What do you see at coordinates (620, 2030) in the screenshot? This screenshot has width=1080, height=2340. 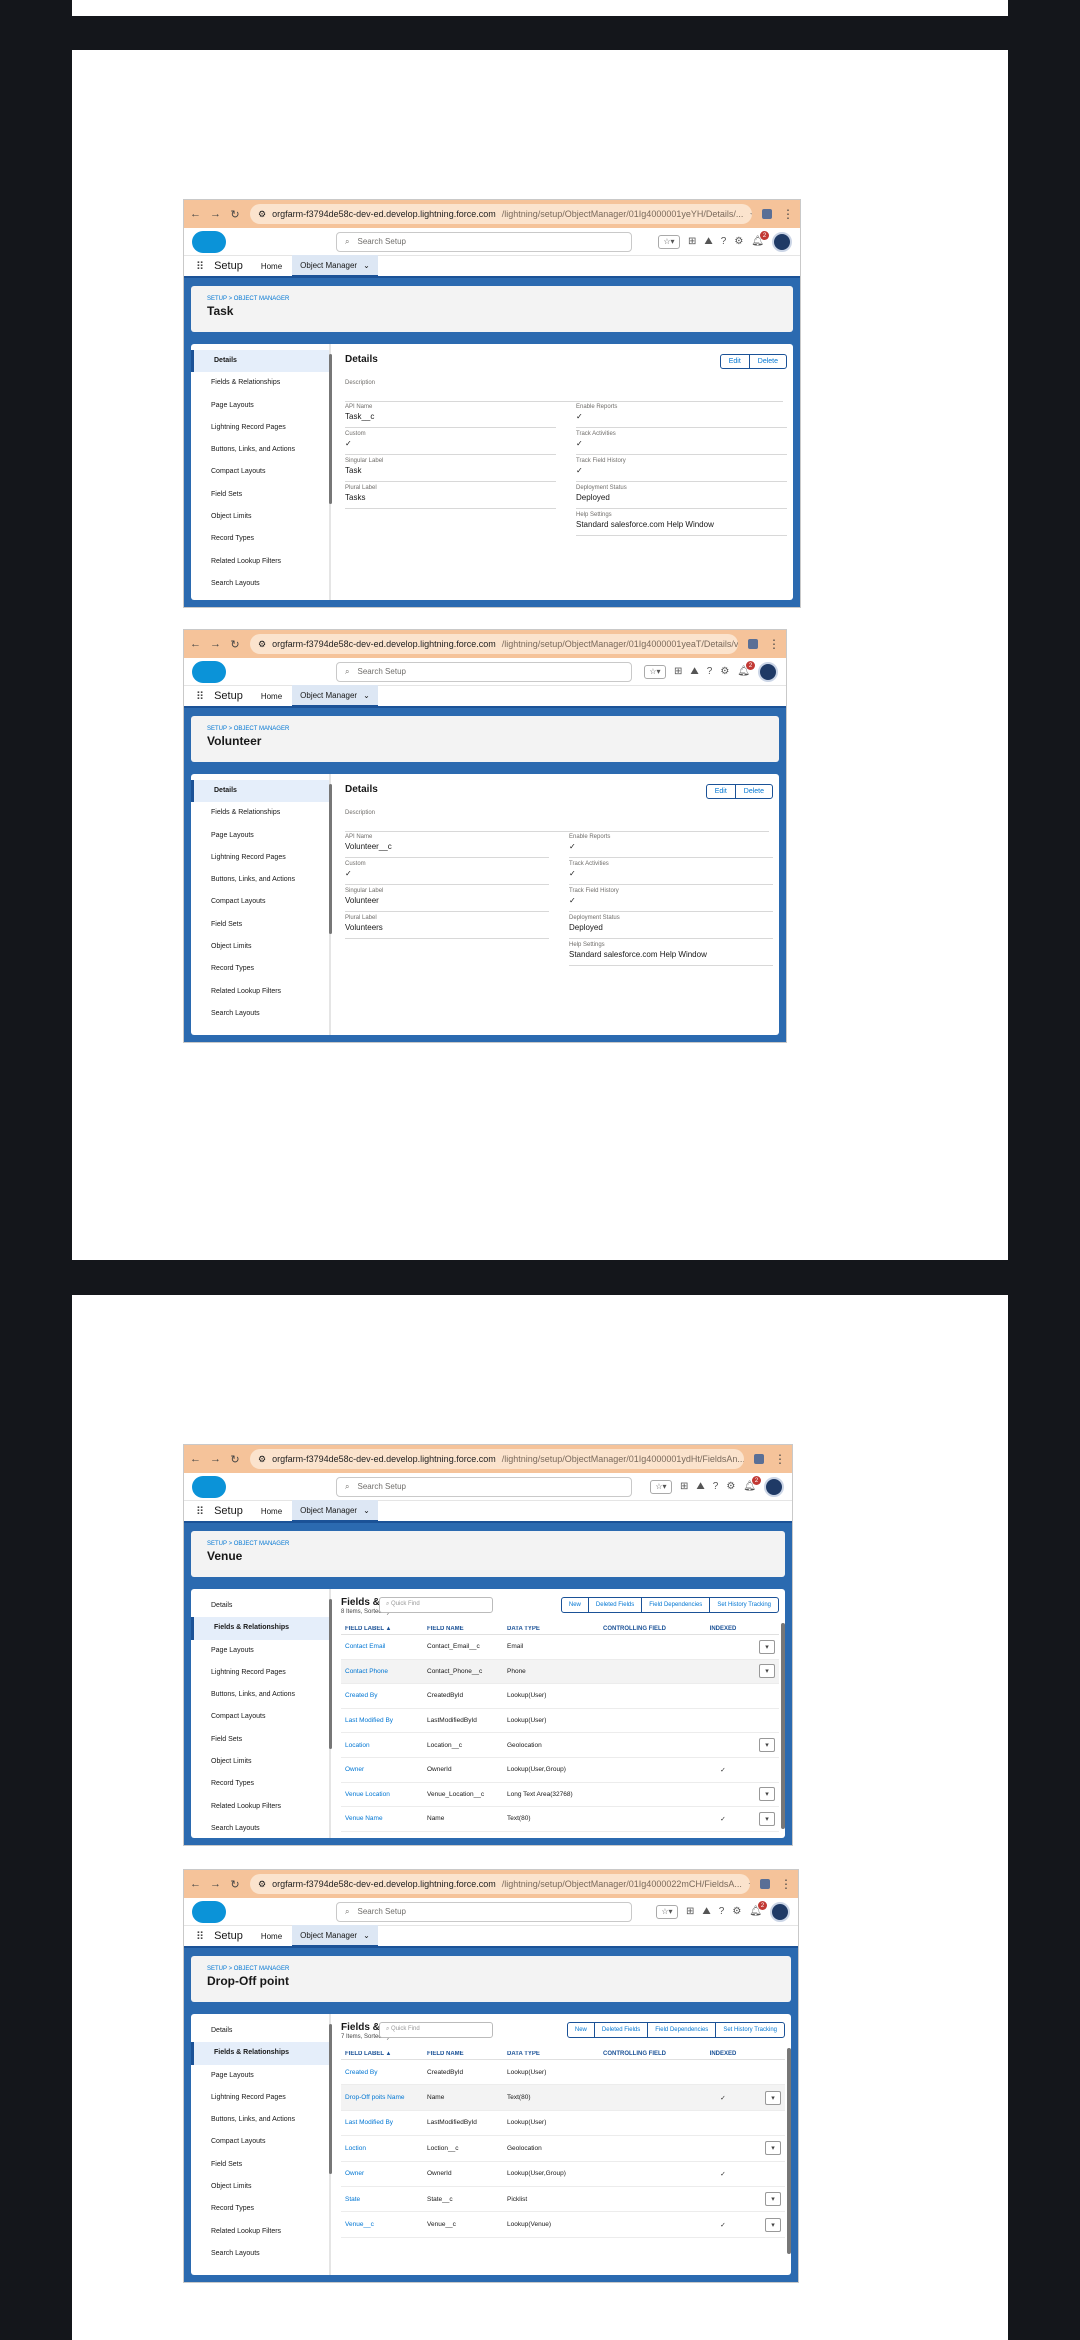 I see `deleted-fields-button: Deleted Fields` at bounding box center [620, 2030].